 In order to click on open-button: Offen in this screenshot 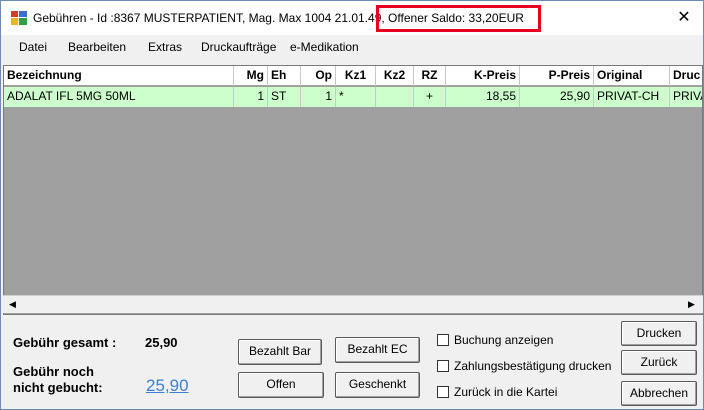, I will do `click(281, 385)`.